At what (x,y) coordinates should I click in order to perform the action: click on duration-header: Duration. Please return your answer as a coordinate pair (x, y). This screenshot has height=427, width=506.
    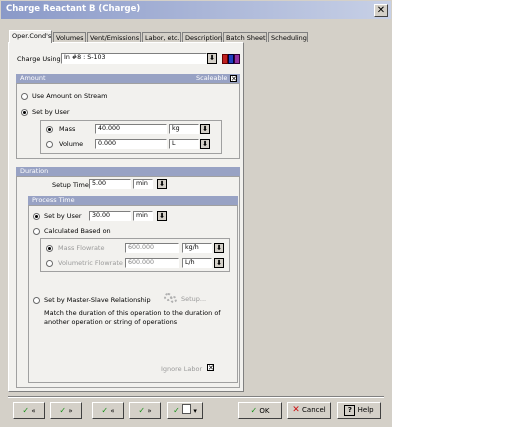
    Looking at the image, I should click on (128, 171).